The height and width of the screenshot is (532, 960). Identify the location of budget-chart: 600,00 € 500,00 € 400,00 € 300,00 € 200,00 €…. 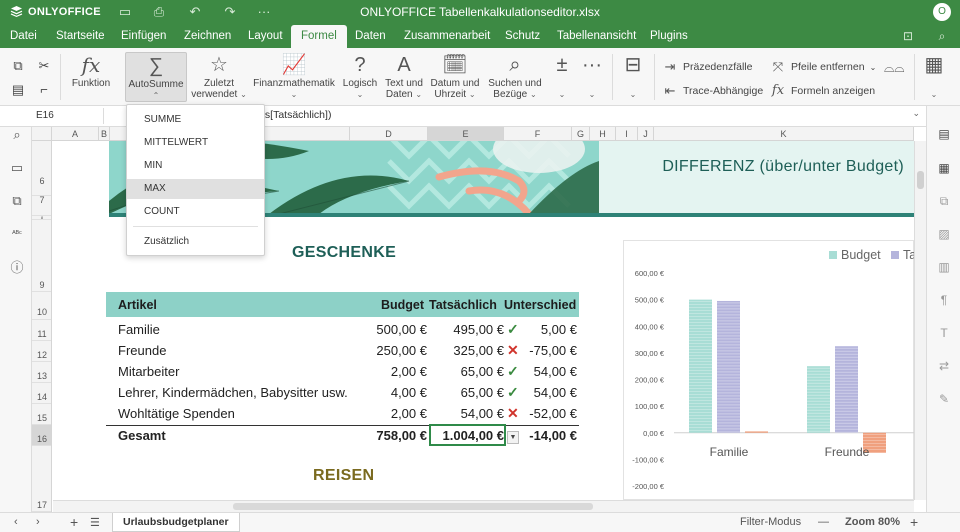
(768, 370).